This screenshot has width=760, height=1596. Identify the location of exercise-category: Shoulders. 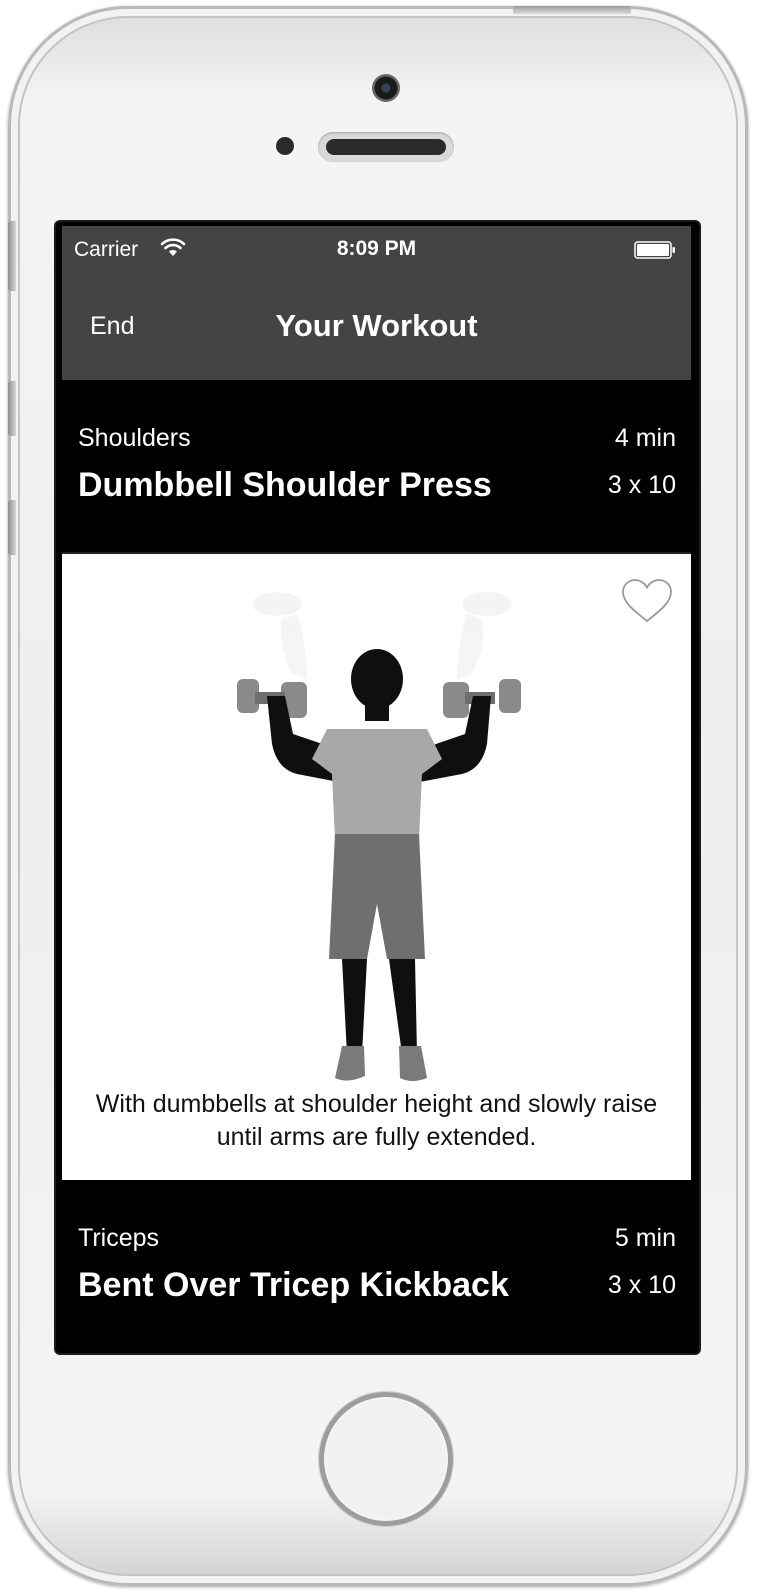
(134, 438).